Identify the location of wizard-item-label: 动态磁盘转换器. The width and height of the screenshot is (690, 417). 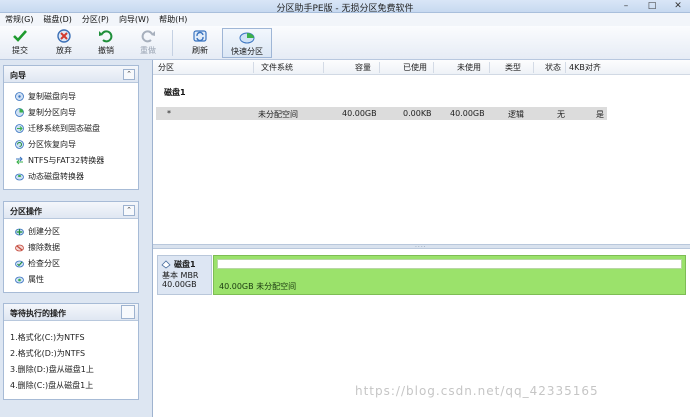
(56, 176).